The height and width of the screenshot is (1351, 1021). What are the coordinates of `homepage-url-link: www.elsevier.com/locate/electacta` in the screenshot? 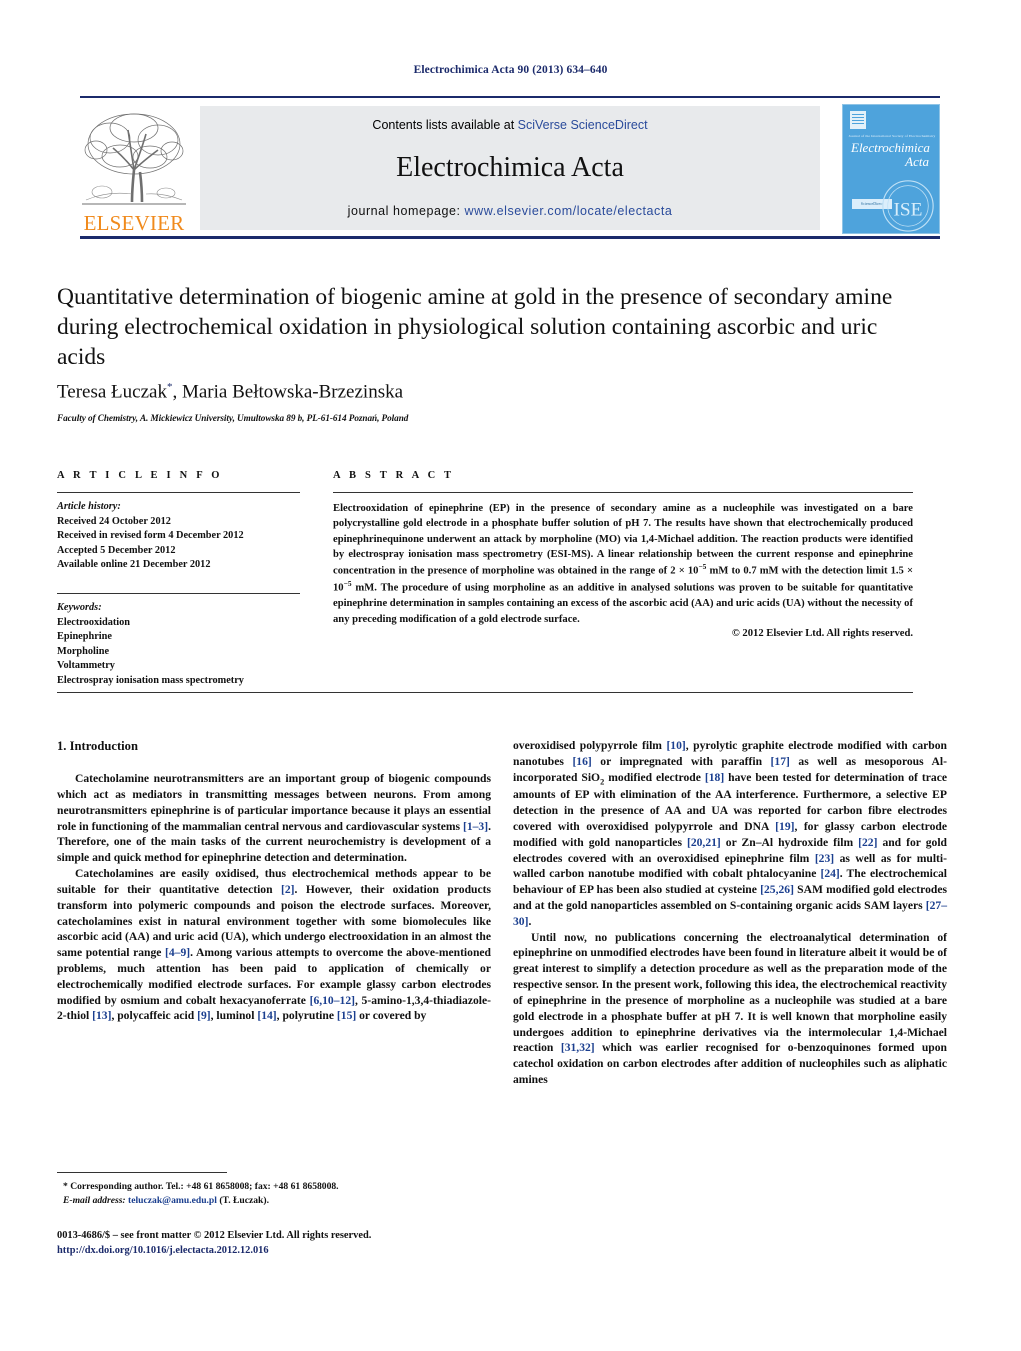 It's located at (569, 211).